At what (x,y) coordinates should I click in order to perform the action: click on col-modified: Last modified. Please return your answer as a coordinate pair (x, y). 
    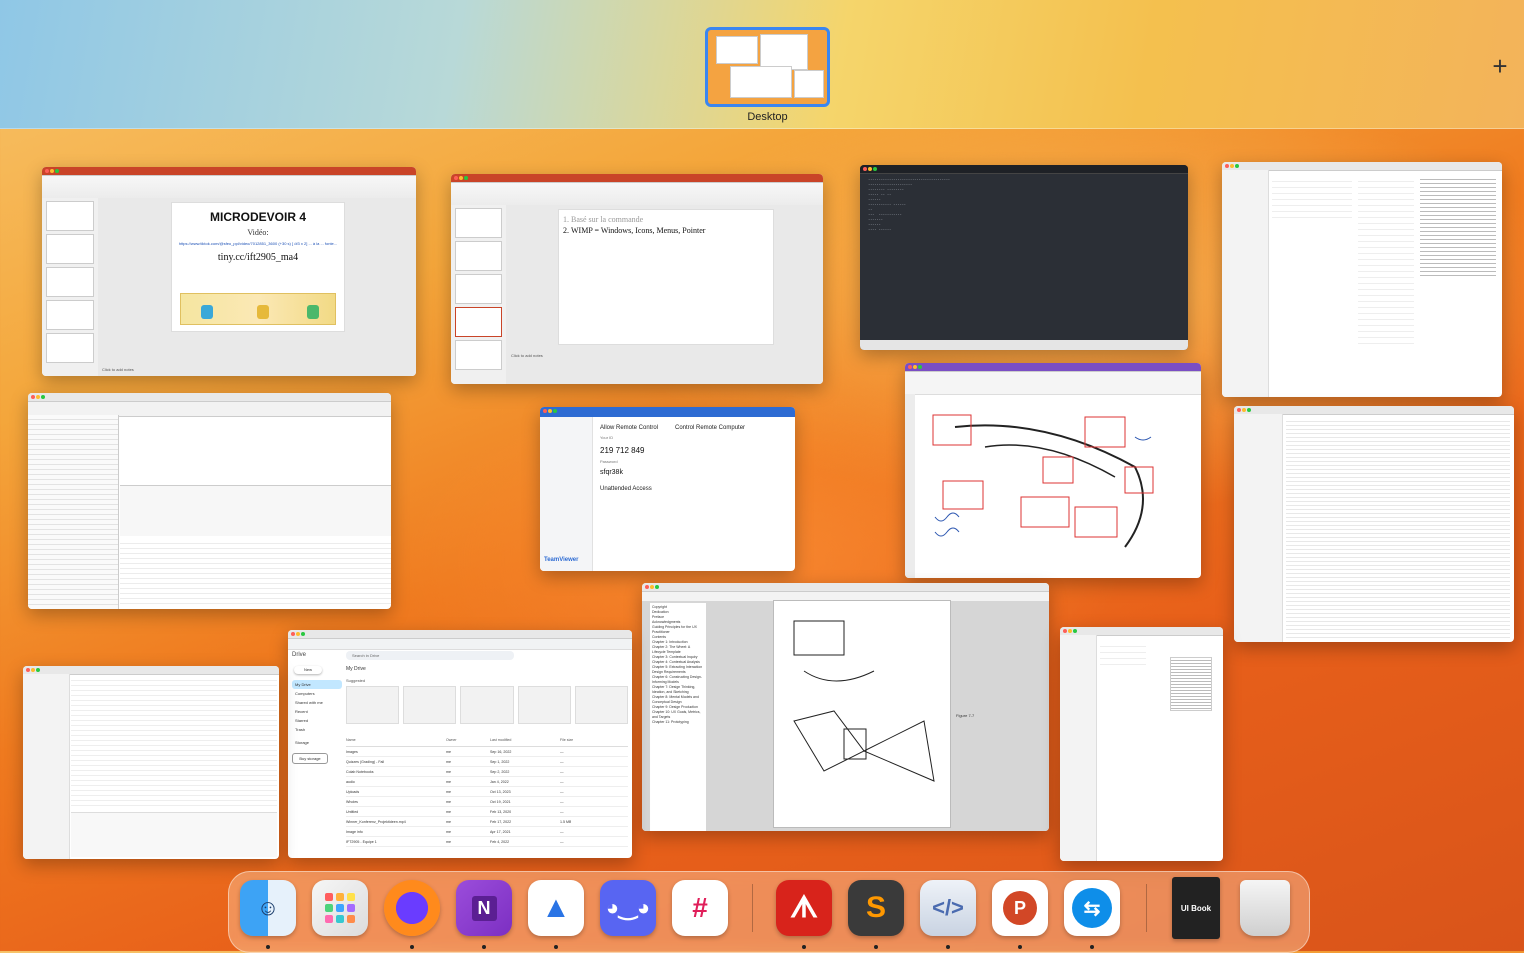
    Looking at the image, I should click on (525, 742).